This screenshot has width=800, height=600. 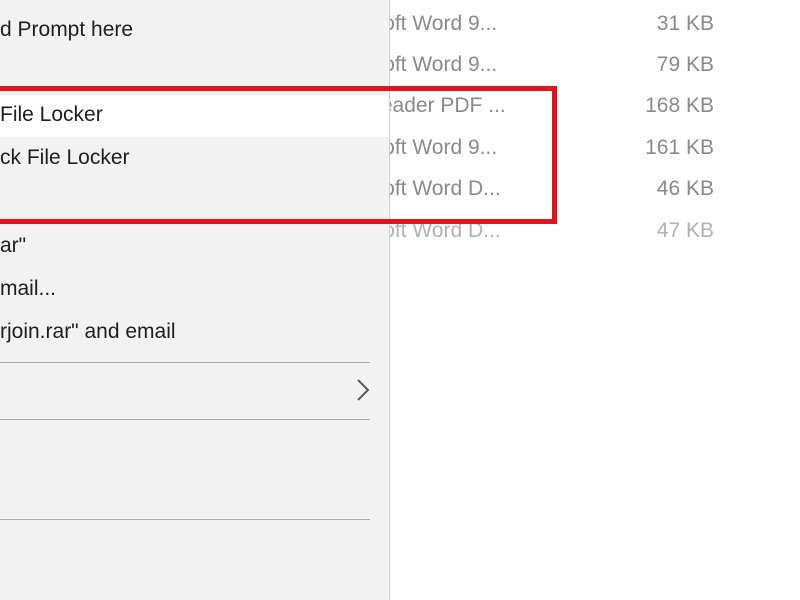 I want to click on menu-item-unlock-file-locker: ck File Locker, so click(x=194, y=159).